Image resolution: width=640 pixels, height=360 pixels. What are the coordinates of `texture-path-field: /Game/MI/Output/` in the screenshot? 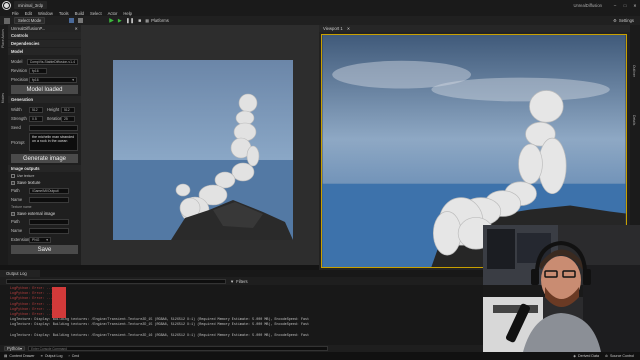 It's located at (49, 190).